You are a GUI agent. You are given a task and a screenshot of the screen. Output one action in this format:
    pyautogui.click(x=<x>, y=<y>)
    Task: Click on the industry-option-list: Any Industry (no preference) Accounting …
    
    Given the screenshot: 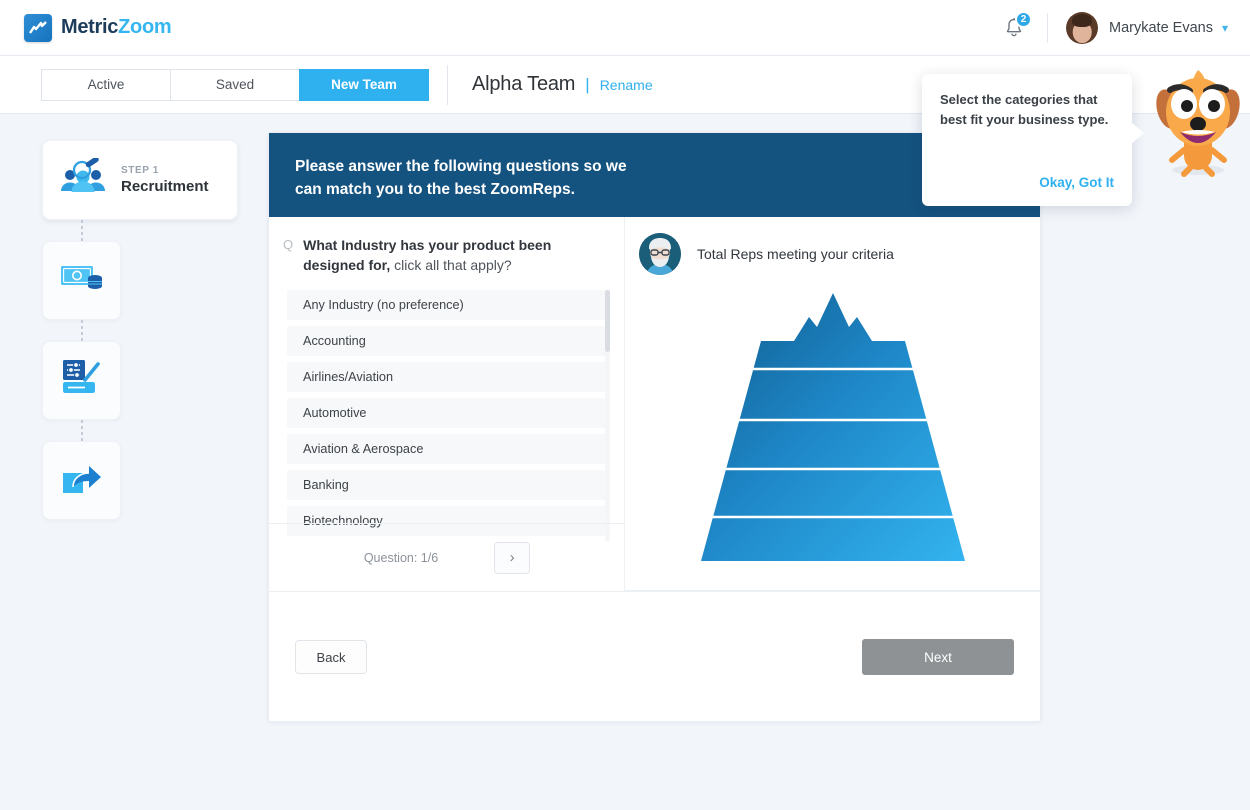 What is the action you would take?
    pyautogui.click(x=448, y=415)
    